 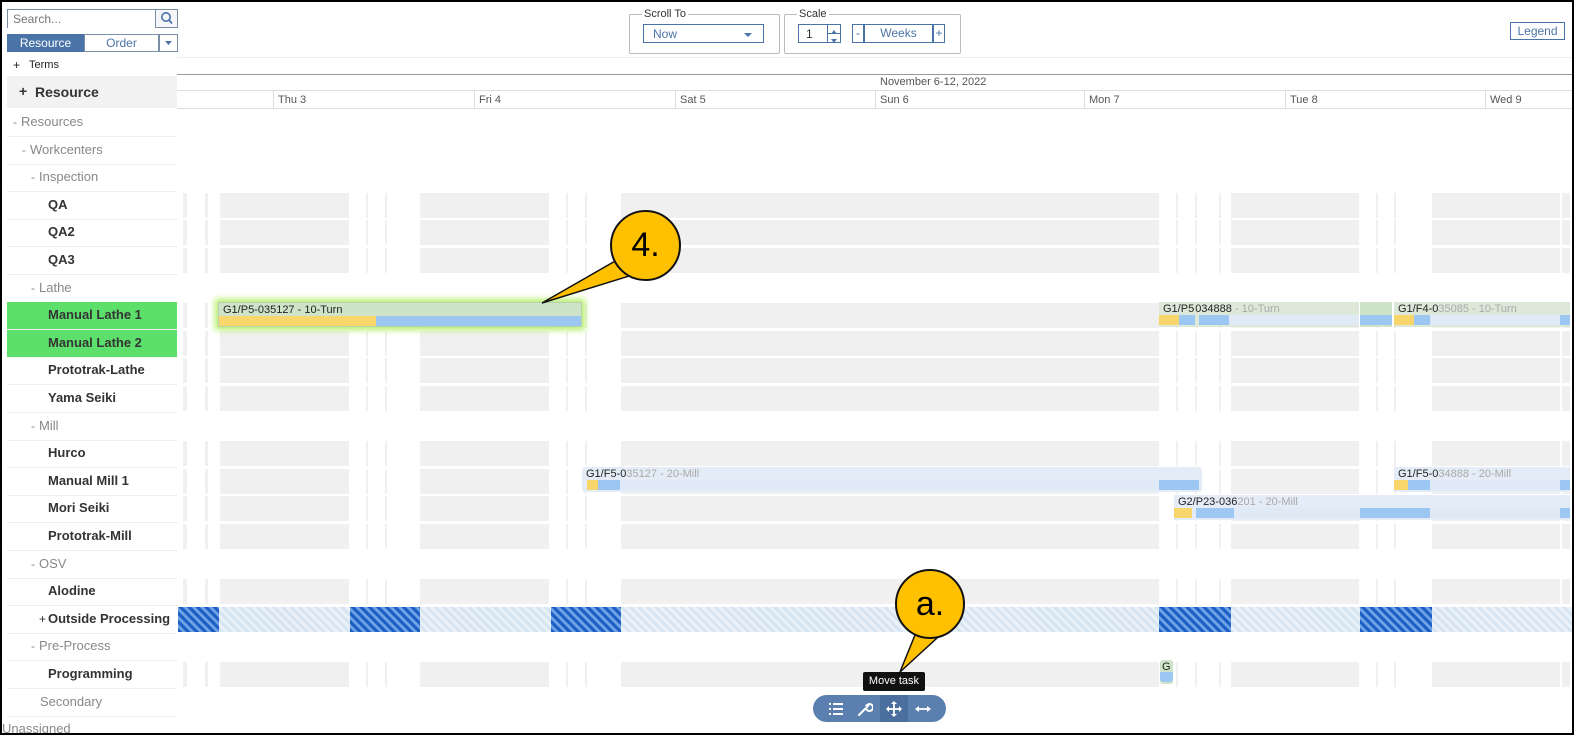 I want to click on legend-button: Legend, so click(x=1537, y=31).